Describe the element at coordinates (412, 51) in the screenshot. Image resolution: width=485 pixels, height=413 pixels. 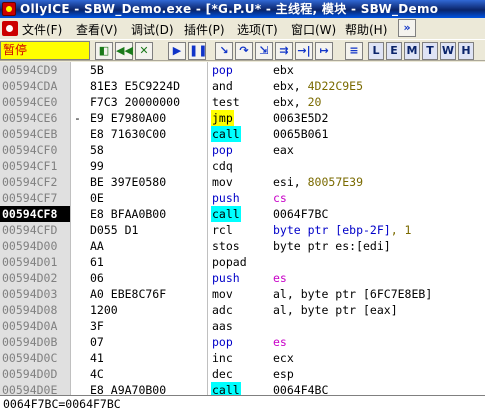
I see `memory-window-button: M` at that location.